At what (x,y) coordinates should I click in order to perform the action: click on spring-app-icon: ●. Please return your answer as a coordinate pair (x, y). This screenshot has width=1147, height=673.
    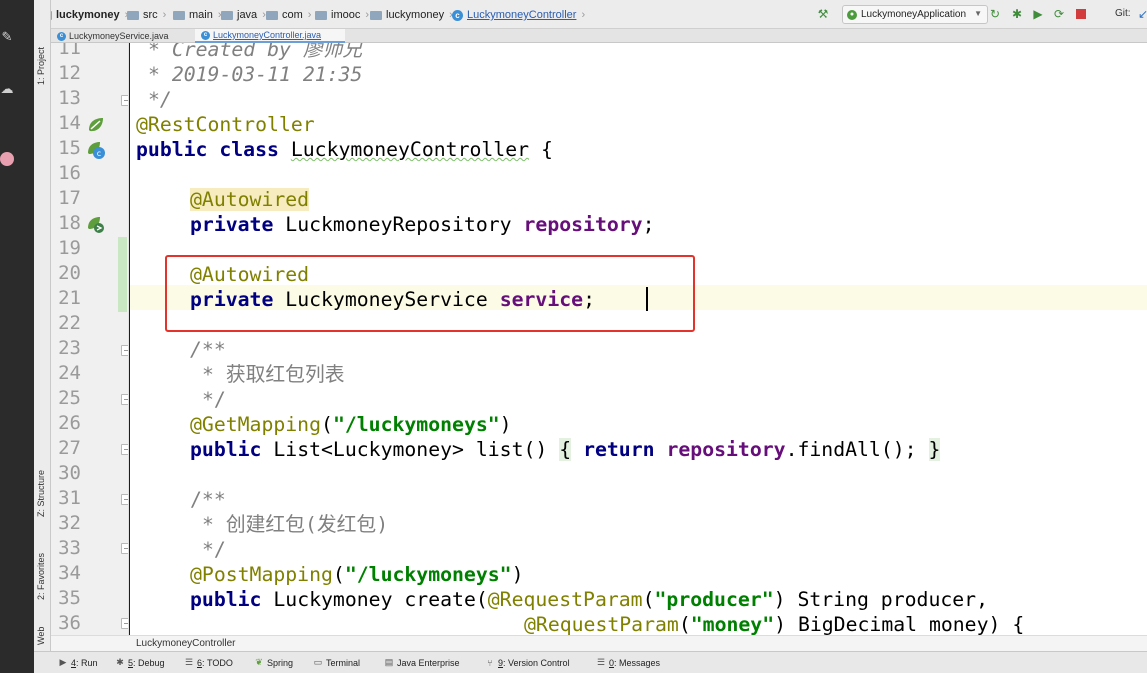
    Looking at the image, I should click on (852, 14).